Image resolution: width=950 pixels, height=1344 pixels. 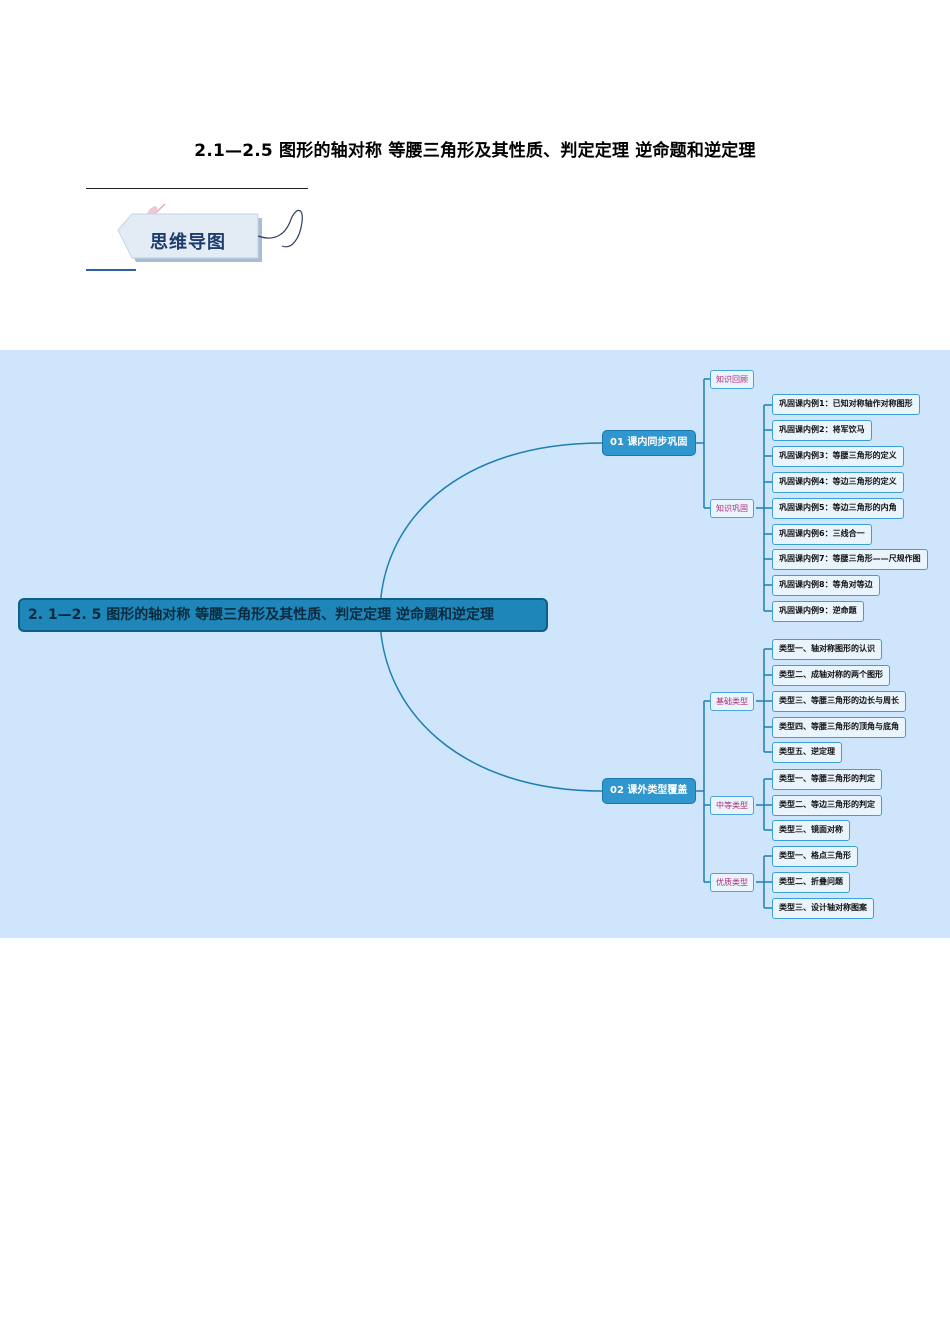 What do you see at coordinates (822, 430) in the screenshot?
I see `leaf-node: 巩固课内例2：将军饮马` at bounding box center [822, 430].